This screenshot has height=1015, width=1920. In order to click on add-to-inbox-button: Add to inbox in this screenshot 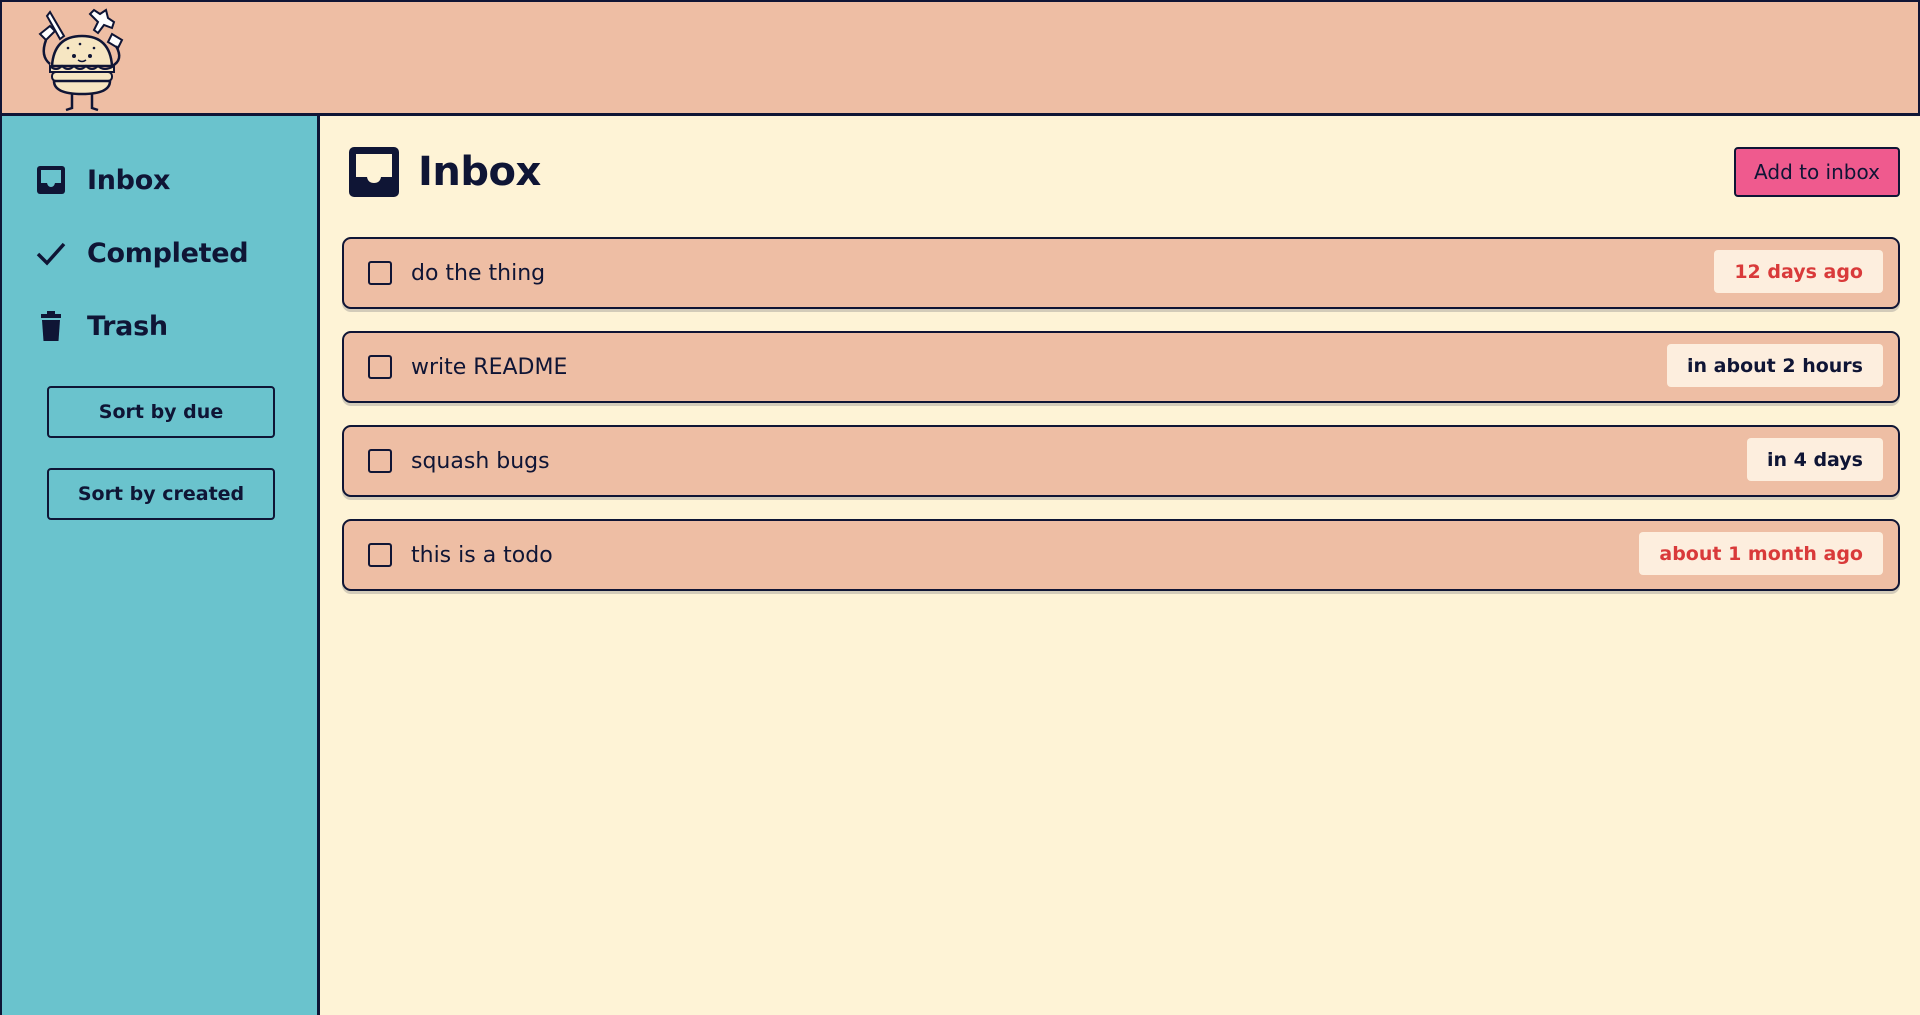, I will do `click(1817, 172)`.